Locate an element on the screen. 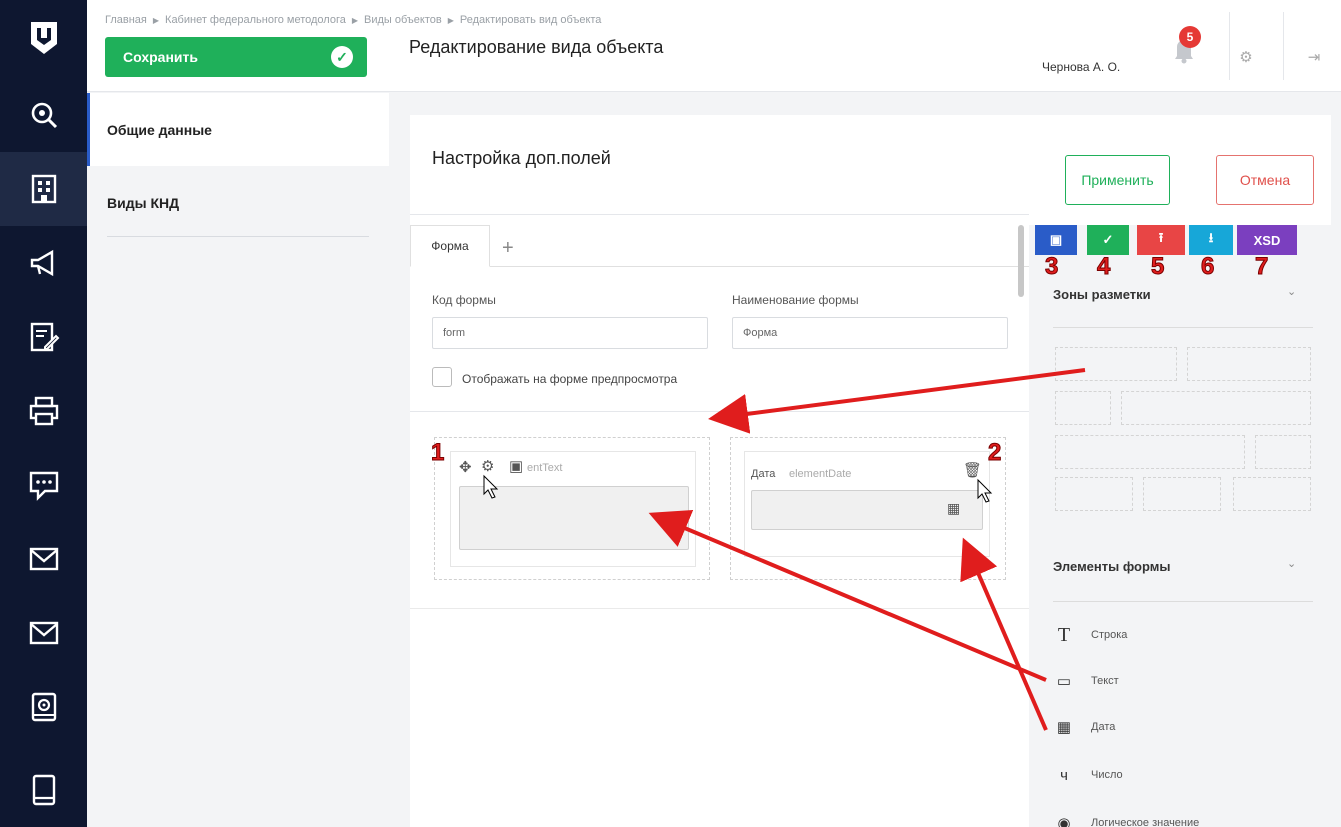 The height and width of the screenshot is (827, 1341). subnav-item-label: Виды КНД is located at coordinates (143, 202).